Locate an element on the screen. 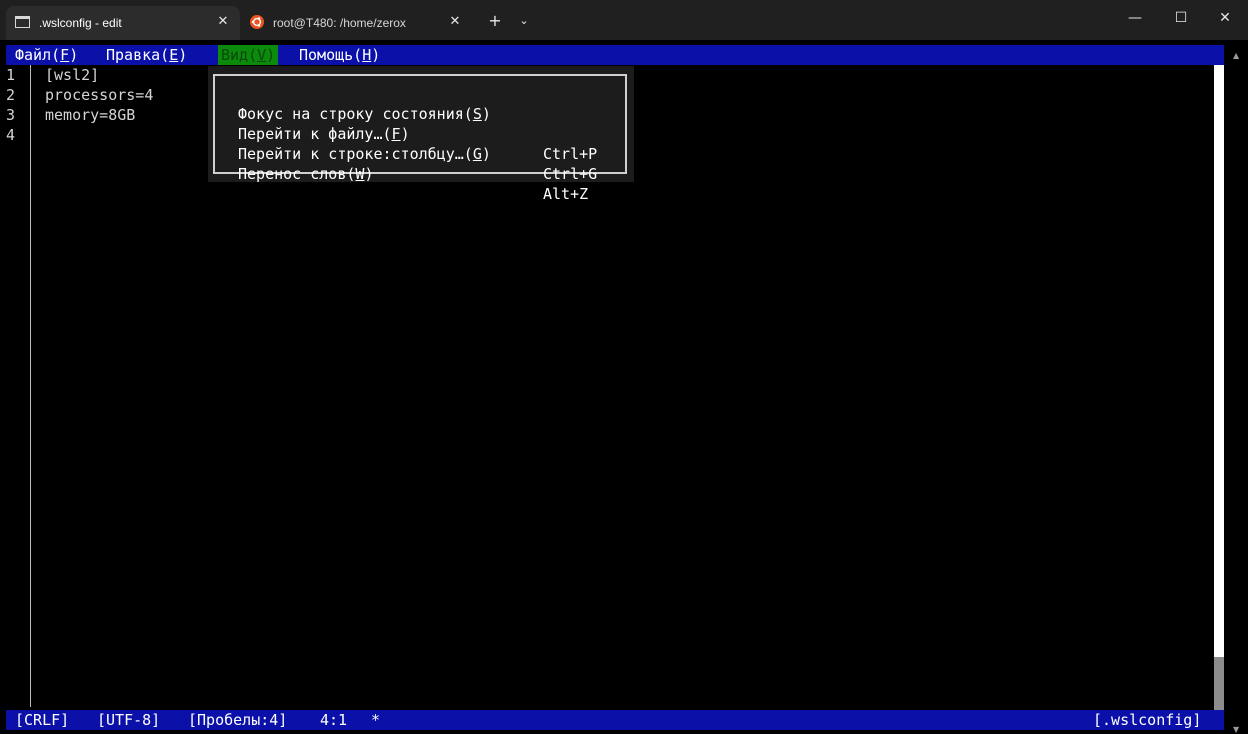 The width and height of the screenshot is (1248, 734). new-tab-icon: + is located at coordinates (495, 21).